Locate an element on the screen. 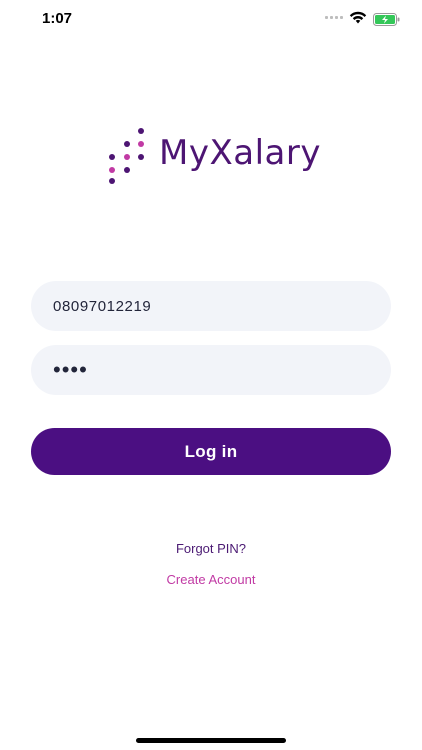 This screenshot has width=422, height=750. pin-input: •••• is located at coordinates (211, 370).